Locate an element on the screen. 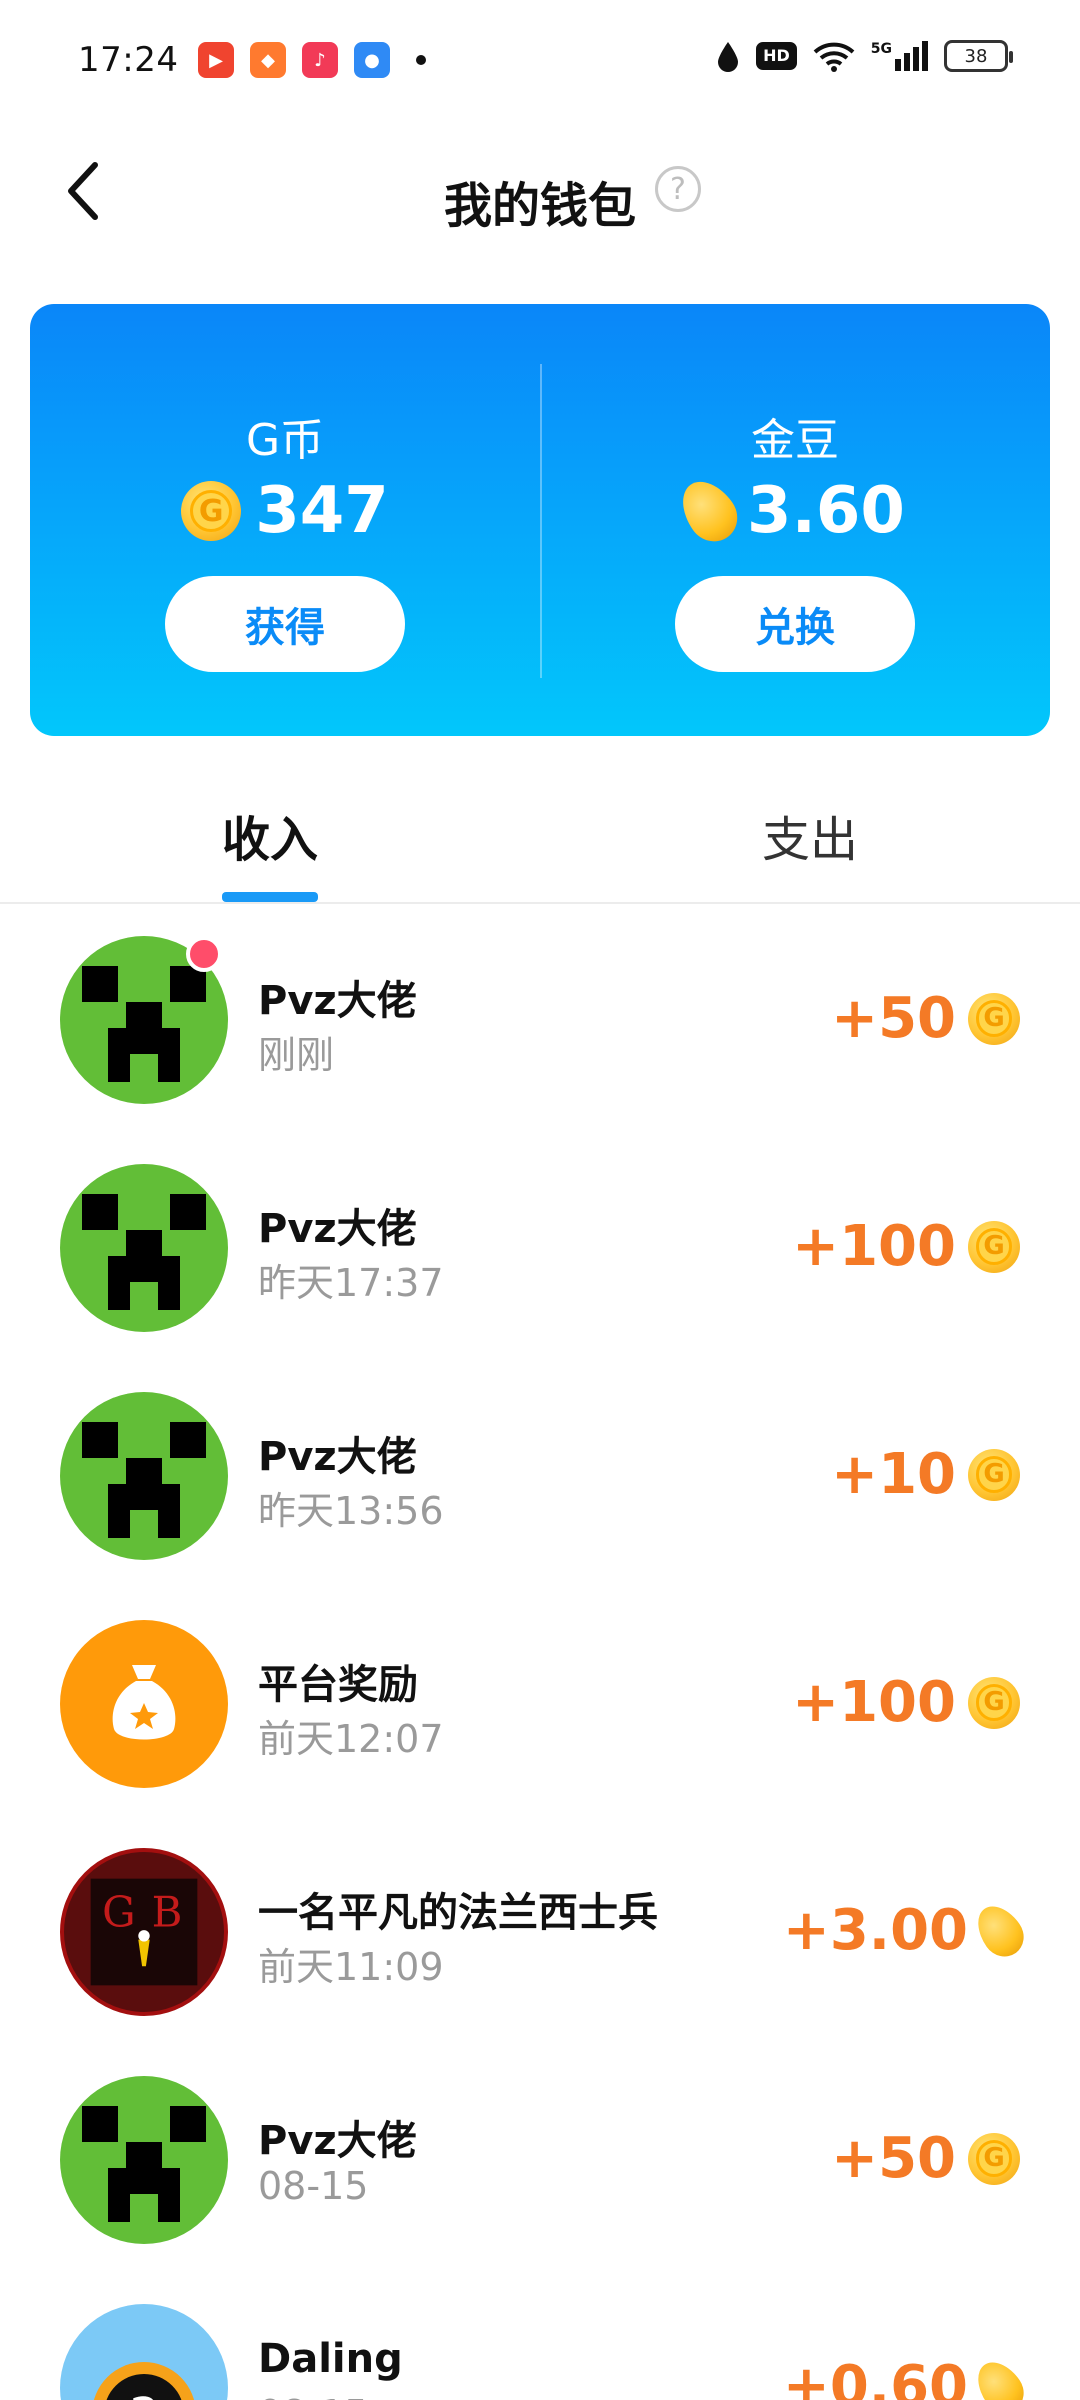 Image resolution: width=1080 pixels, height=2400 pixels. transaction-row: G B 一名平凡的法兰西士兵 前天11:09 +3.00 is located at coordinates (540, 1932).